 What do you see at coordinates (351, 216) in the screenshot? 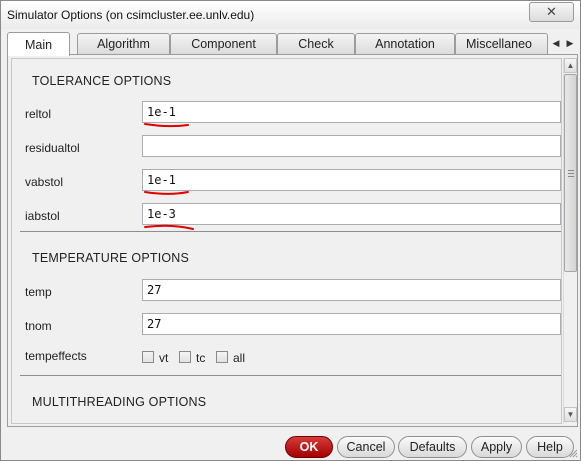
I see `iabstol-field: 1e-3` at bounding box center [351, 216].